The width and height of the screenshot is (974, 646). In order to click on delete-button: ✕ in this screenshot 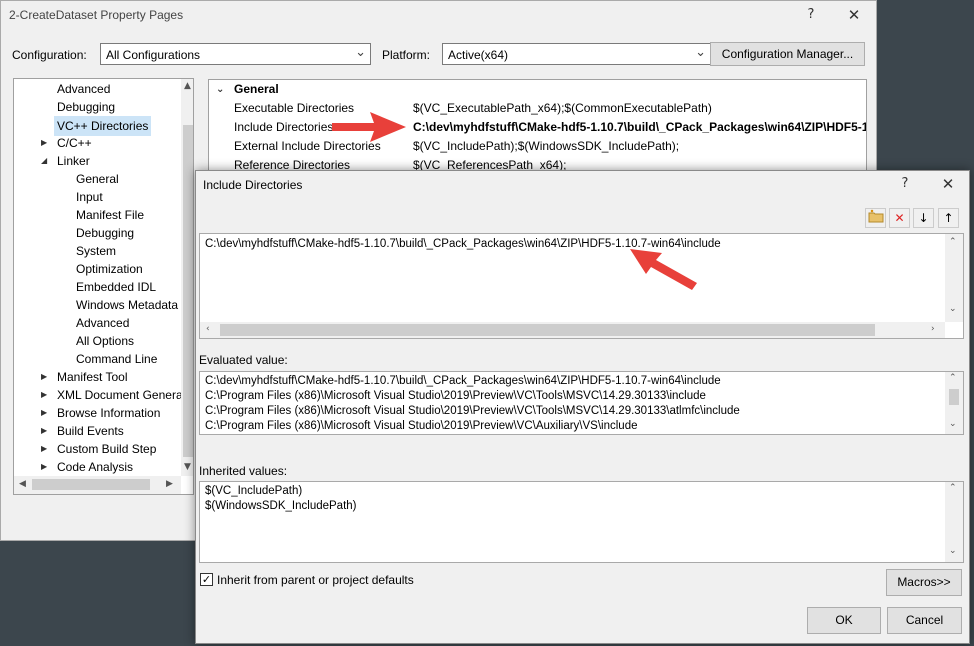, I will do `click(899, 218)`.